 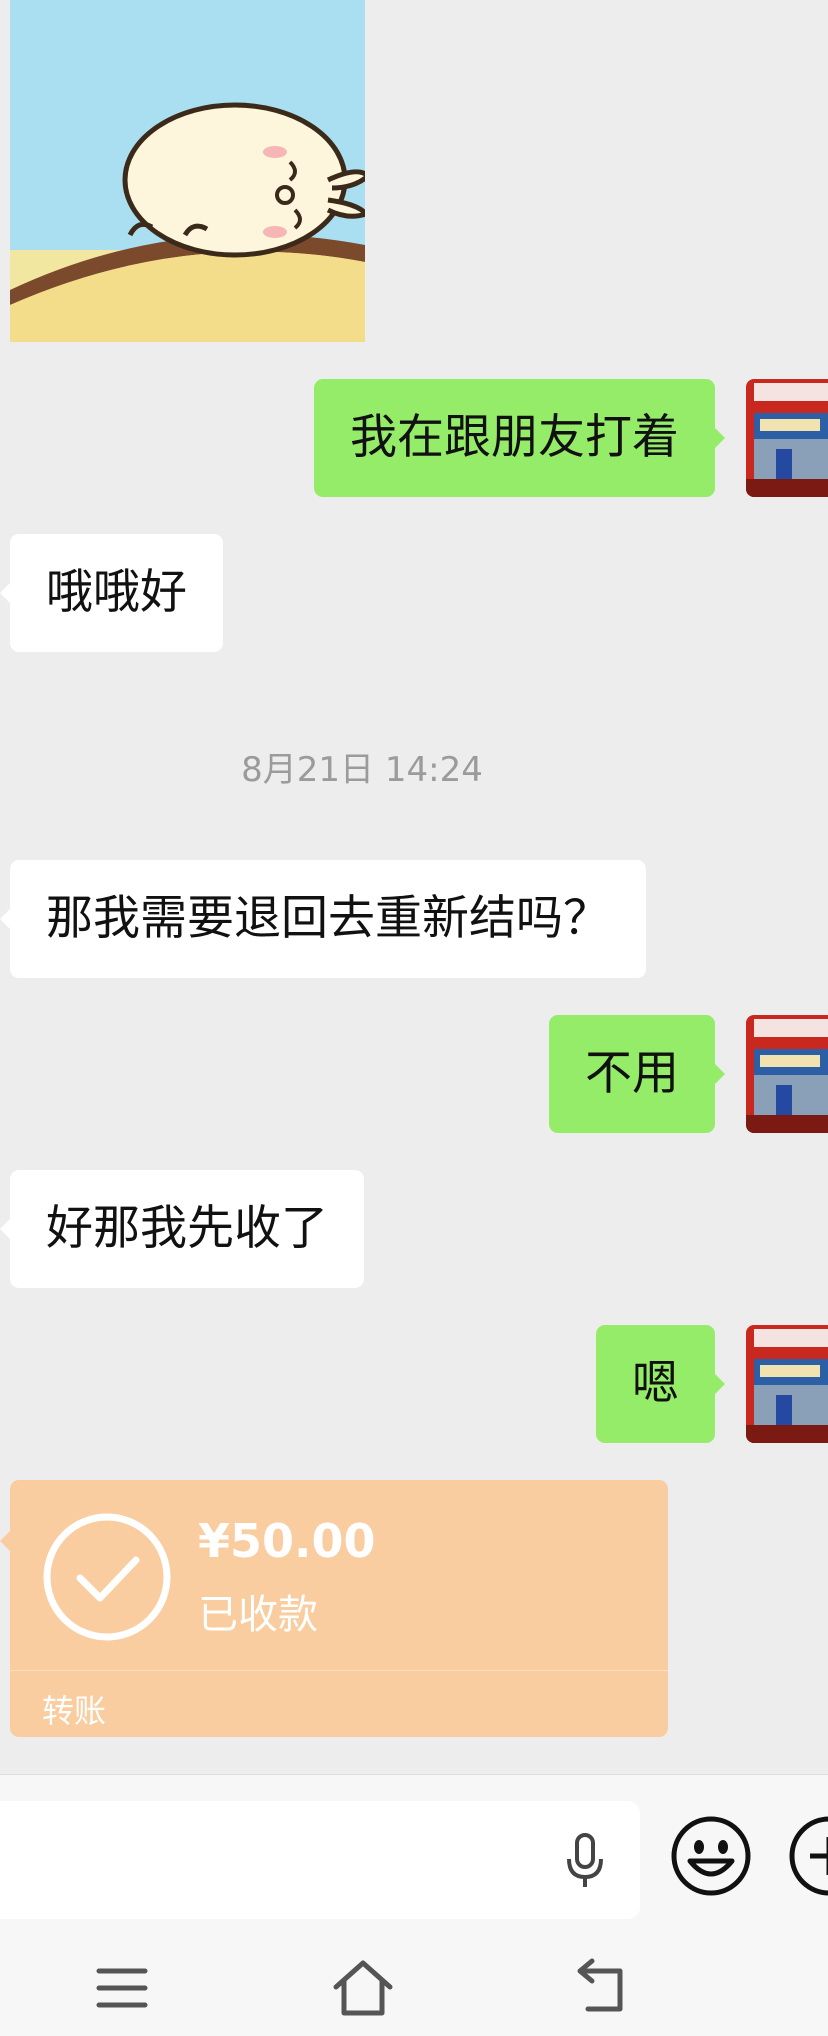 What do you see at coordinates (74, 1711) in the screenshot?
I see `transfer-label: 转账` at bounding box center [74, 1711].